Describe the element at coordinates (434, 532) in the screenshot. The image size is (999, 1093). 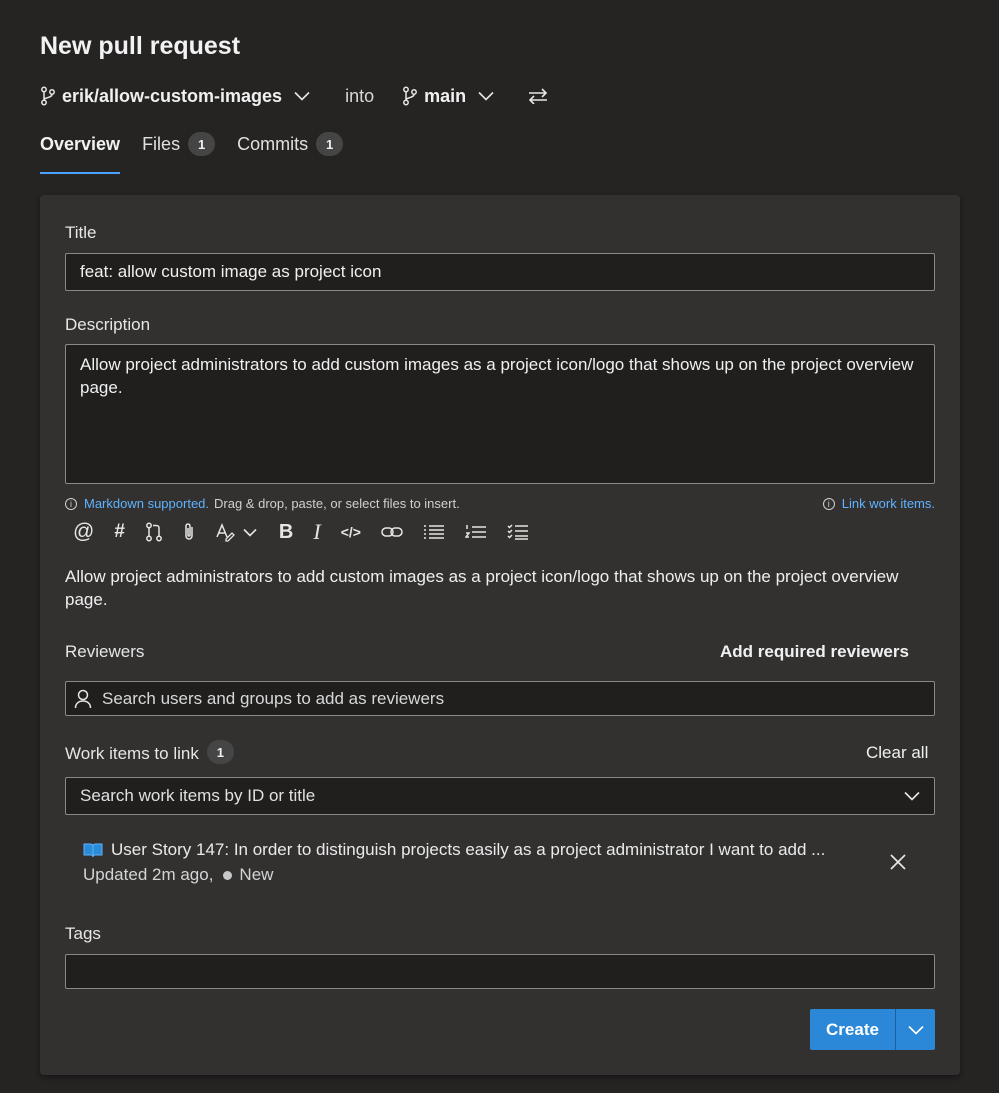
I see `bullet-list-icon` at that location.